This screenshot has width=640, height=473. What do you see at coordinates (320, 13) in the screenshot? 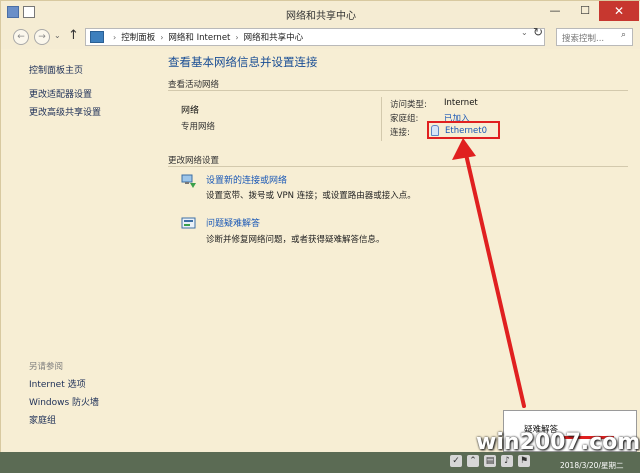
I see `title-bar: 网络和共享中心 — ☐ ✕` at bounding box center [320, 13].